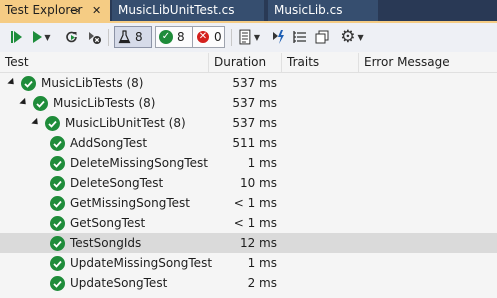 This screenshot has height=298, width=497. I want to click on settings-icon: ⚙, so click(348, 36).